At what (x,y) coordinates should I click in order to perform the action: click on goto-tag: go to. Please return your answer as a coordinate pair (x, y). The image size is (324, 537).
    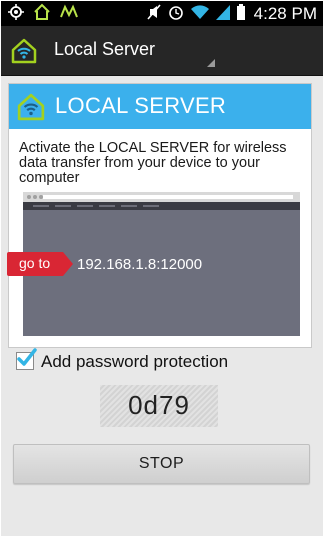
    Looking at the image, I should click on (40, 264).